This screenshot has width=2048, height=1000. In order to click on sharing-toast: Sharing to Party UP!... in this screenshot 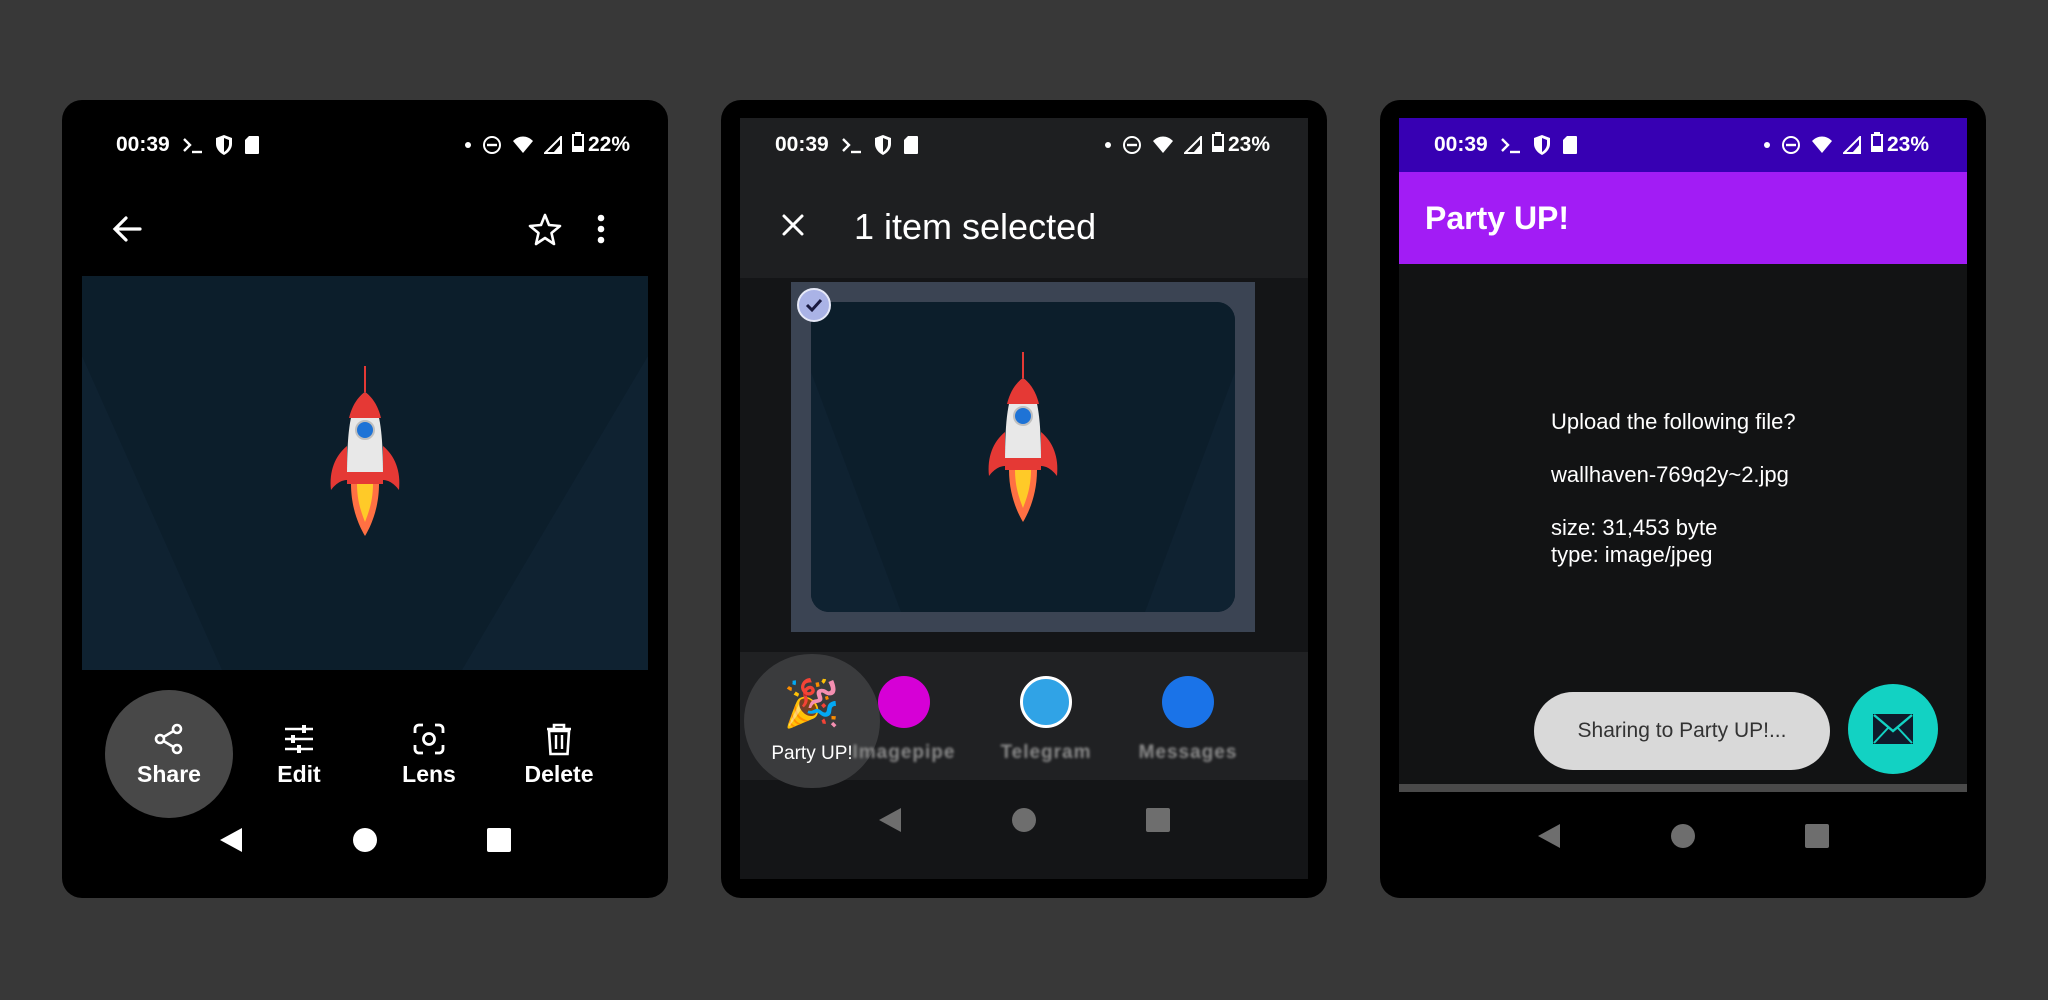, I will do `click(1682, 731)`.